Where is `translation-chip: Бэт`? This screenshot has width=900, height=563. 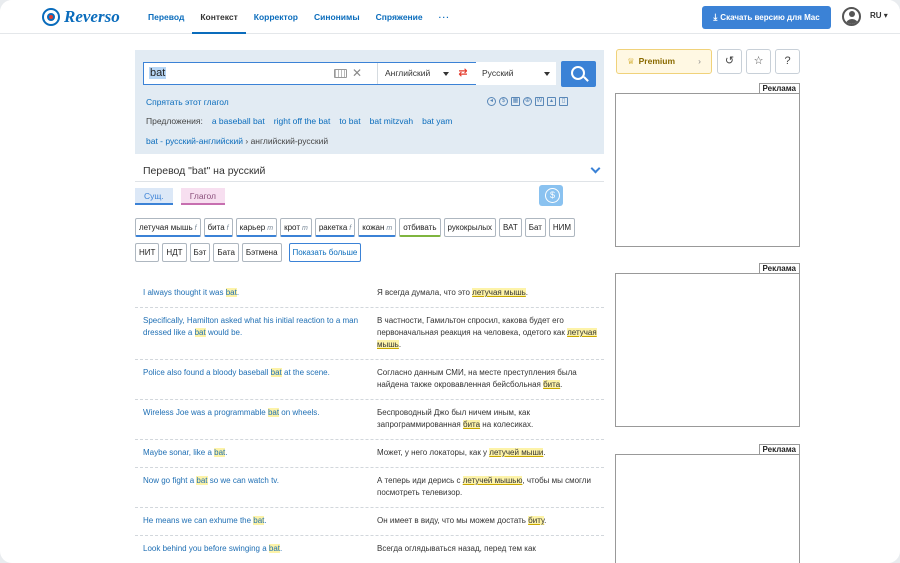
translation-chip: Бэт is located at coordinates (200, 252).